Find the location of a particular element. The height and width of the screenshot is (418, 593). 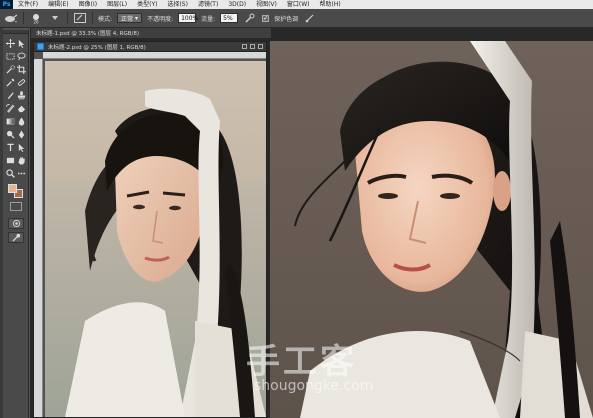

menu-window: 窗口(W) is located at coordinates (298, 4).